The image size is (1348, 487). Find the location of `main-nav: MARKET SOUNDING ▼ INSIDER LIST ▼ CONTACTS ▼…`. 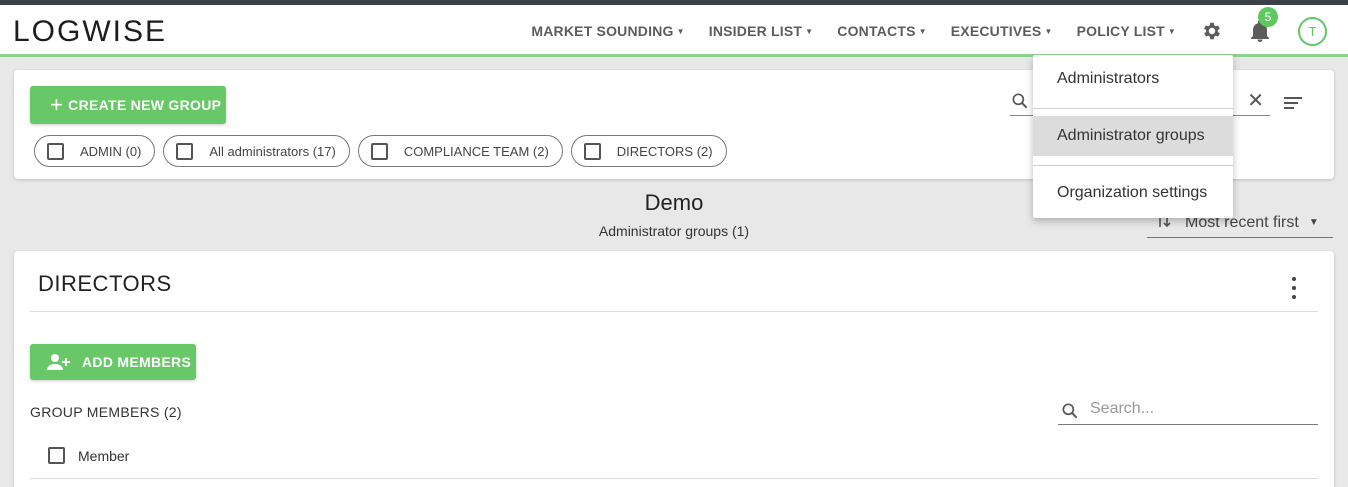

main-nav: MARKET SOUNDING ▼ INSIDER LIST ▼ CONTACTS ▼… is located at coordinates (939, 31).